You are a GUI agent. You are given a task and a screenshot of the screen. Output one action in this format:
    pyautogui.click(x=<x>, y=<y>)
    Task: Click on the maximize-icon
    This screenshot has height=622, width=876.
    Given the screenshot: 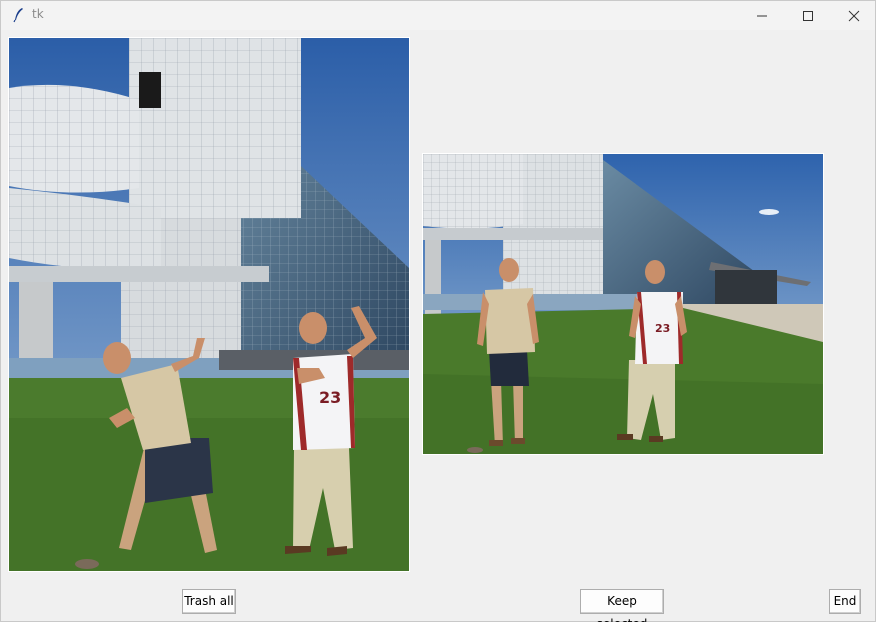 What is the action you would take?
    pyautogui.click(x=808, y=16)
    